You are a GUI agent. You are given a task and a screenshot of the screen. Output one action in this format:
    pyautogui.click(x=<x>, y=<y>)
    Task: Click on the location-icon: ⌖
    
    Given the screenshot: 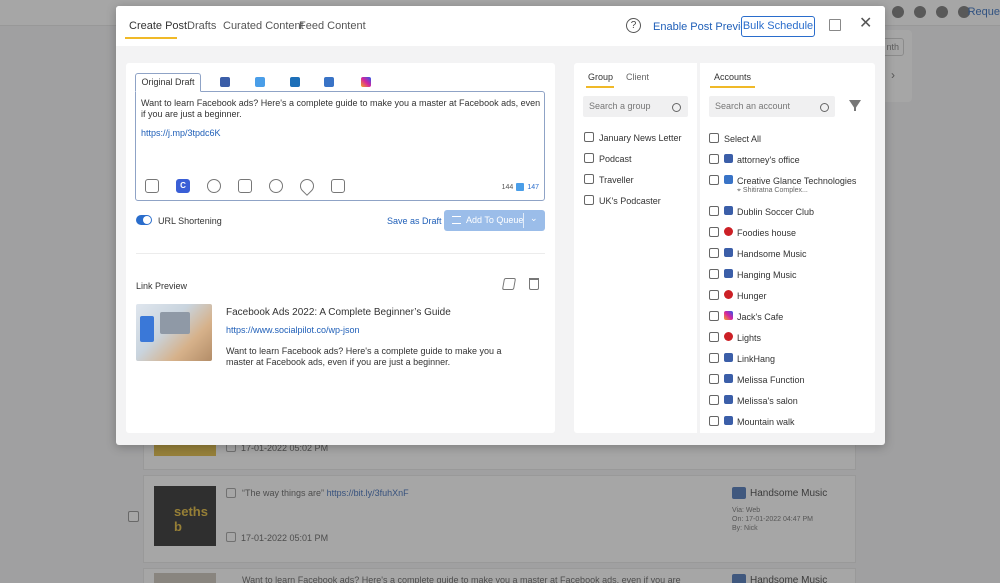 What is the action you would take?
    pyautogui.click(x=739, y=190)
    